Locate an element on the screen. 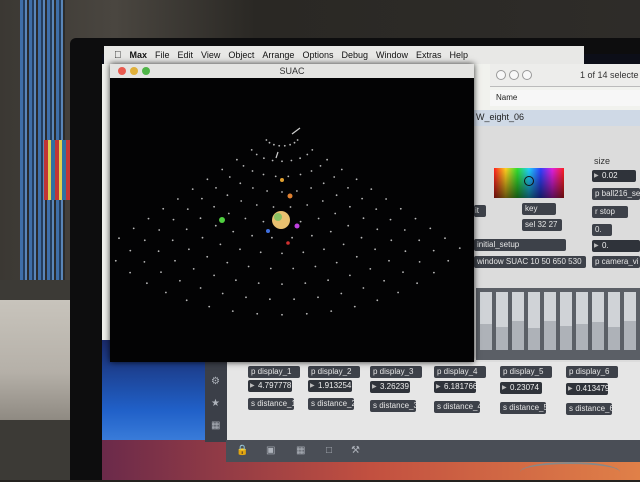 The image size is (640, 482). display-5: p display_5 is located at coordinates (526, 372).